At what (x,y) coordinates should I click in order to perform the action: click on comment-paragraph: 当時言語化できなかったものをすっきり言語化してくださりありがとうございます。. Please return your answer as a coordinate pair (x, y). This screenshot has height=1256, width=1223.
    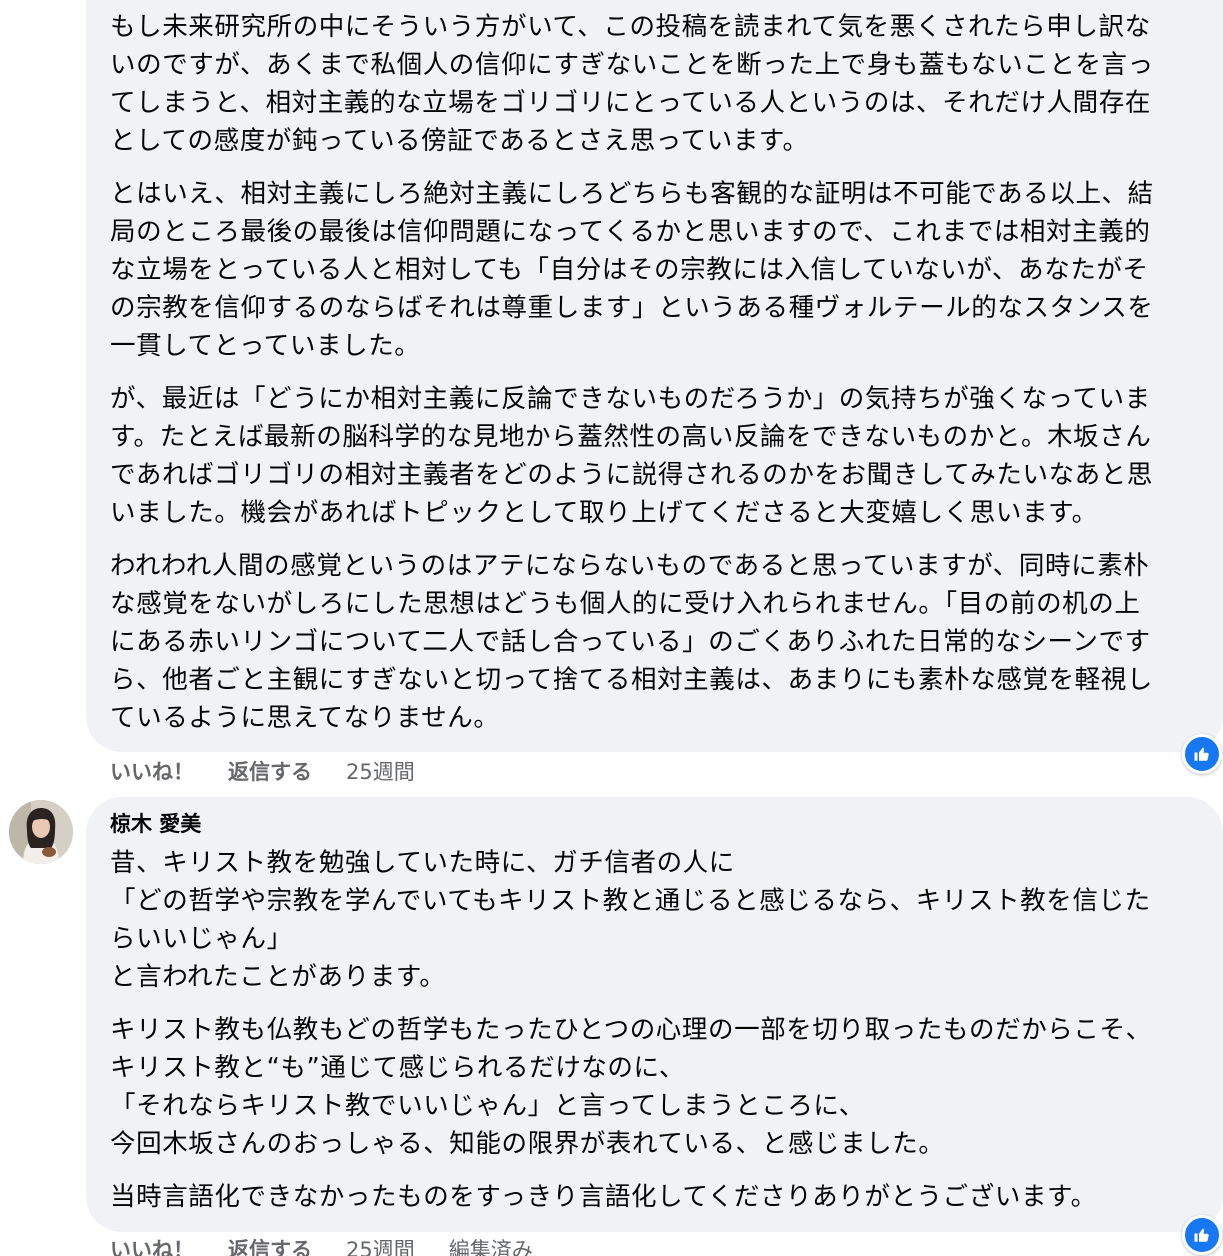
    Looking at the image, I should click on (666, 1197).